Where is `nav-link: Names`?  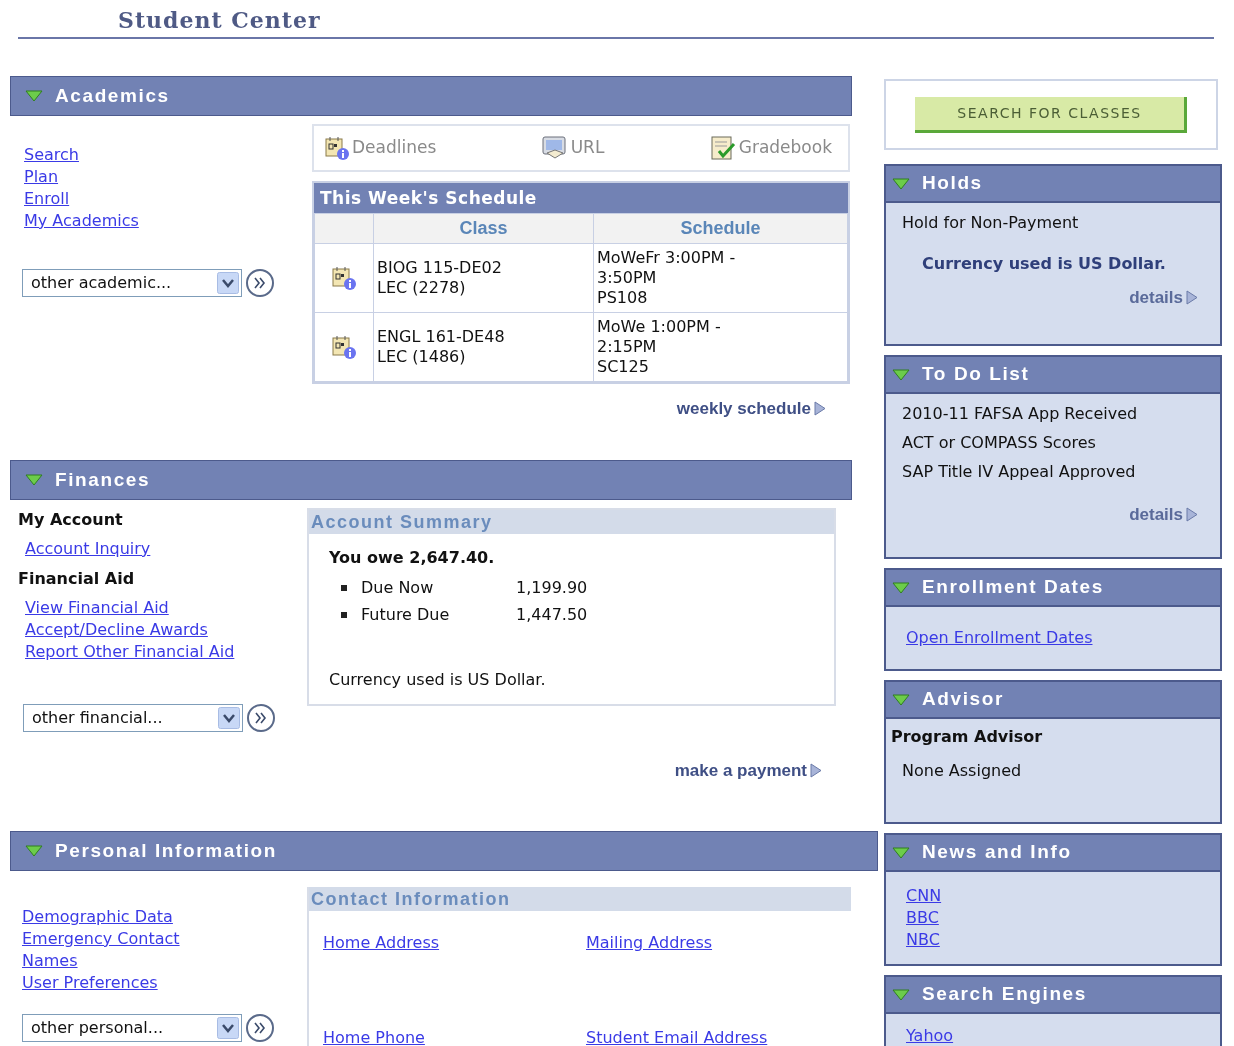
nav-link: Names is located at coordinates (50, 961).